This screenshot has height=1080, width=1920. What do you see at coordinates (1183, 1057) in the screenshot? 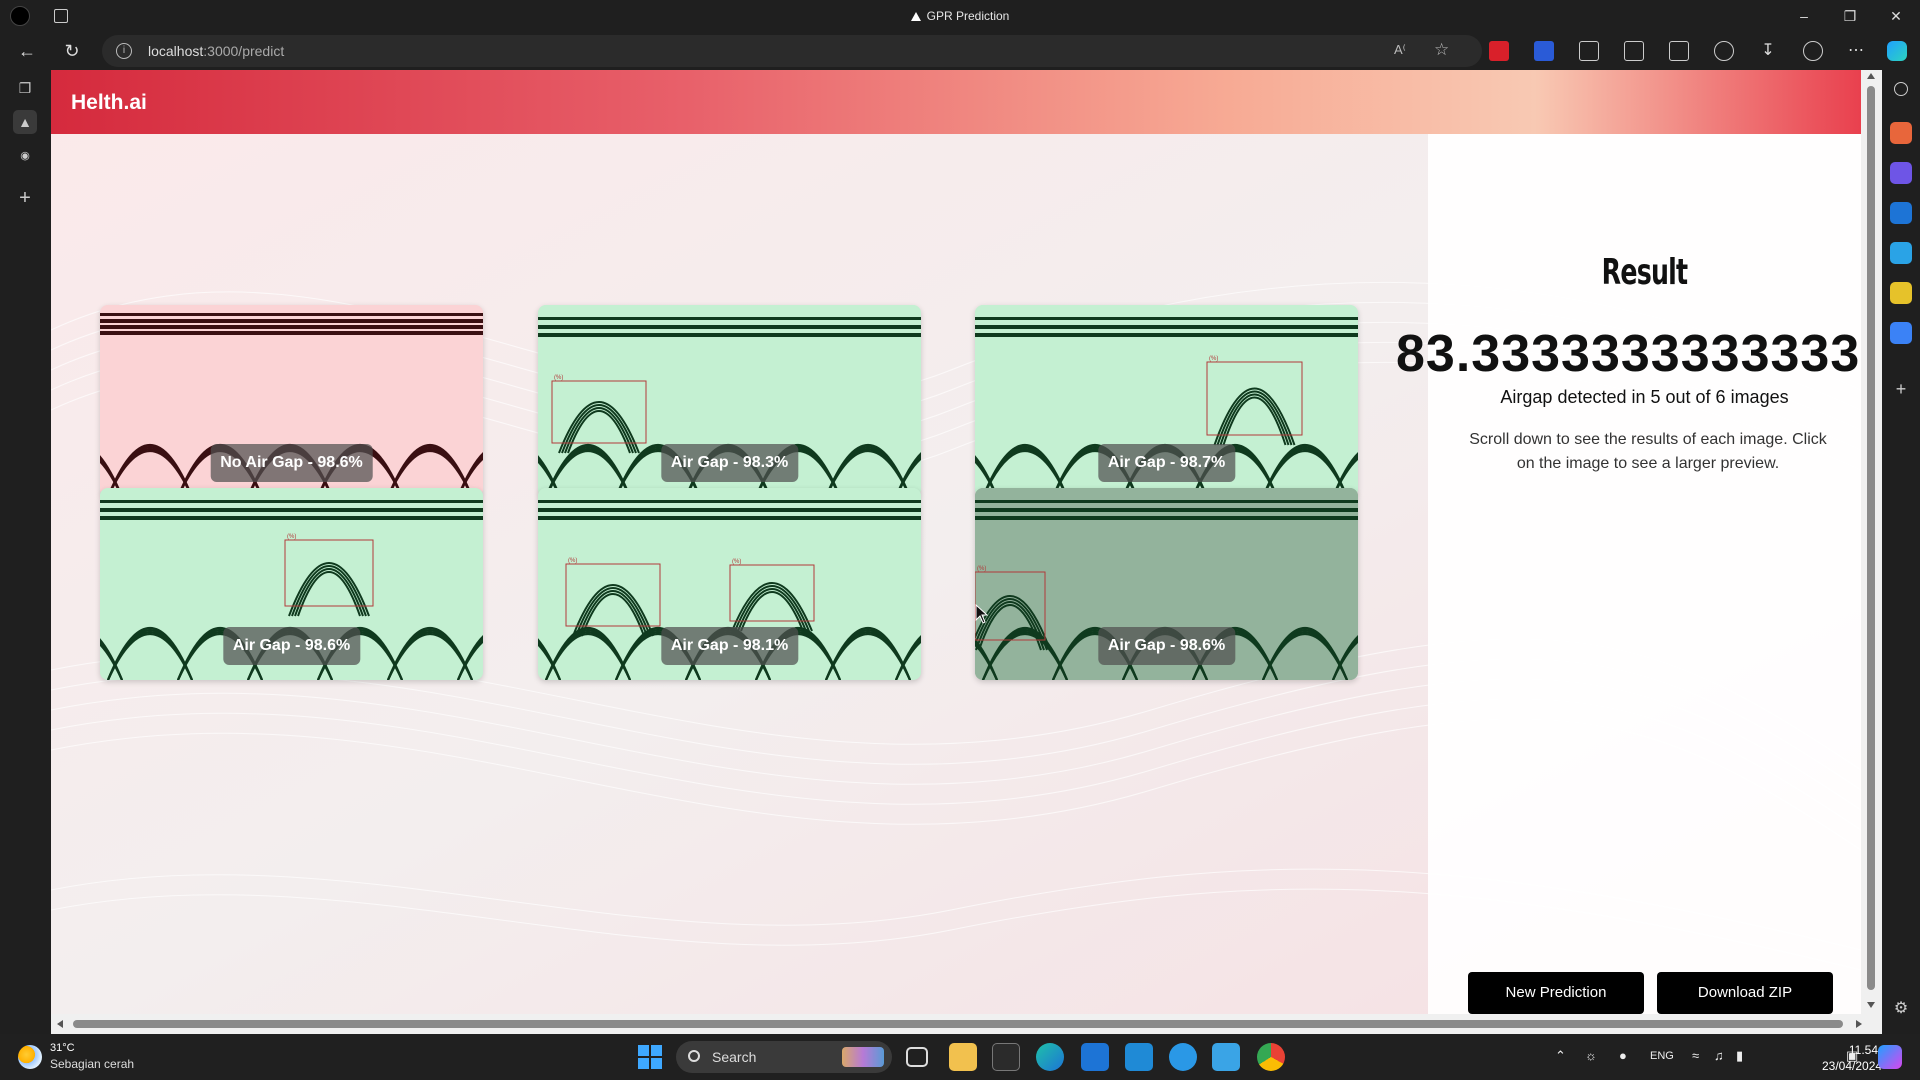
I see `docker-icon` at bounding box center [1183, 1057].